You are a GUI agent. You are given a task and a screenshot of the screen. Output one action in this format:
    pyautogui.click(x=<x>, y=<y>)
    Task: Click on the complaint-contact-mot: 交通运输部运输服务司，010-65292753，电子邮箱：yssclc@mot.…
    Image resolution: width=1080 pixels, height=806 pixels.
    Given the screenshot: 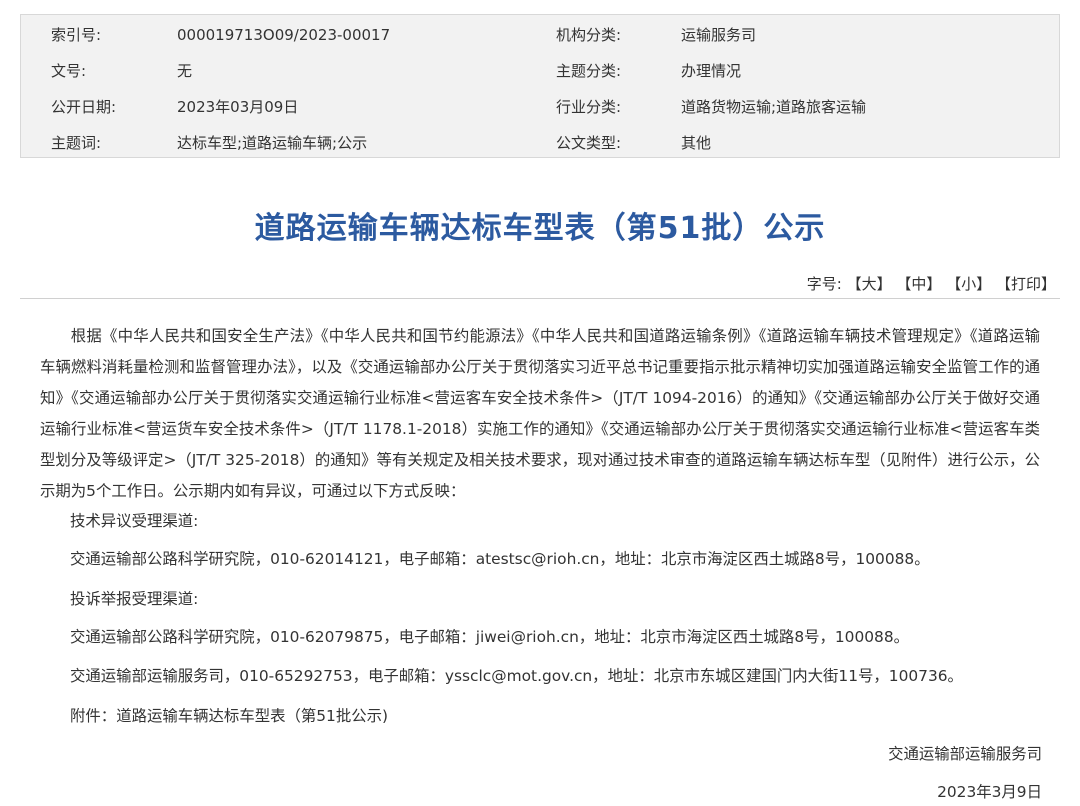 What is the action you would take?
    pyautogui.click(x=516, y=676)
    